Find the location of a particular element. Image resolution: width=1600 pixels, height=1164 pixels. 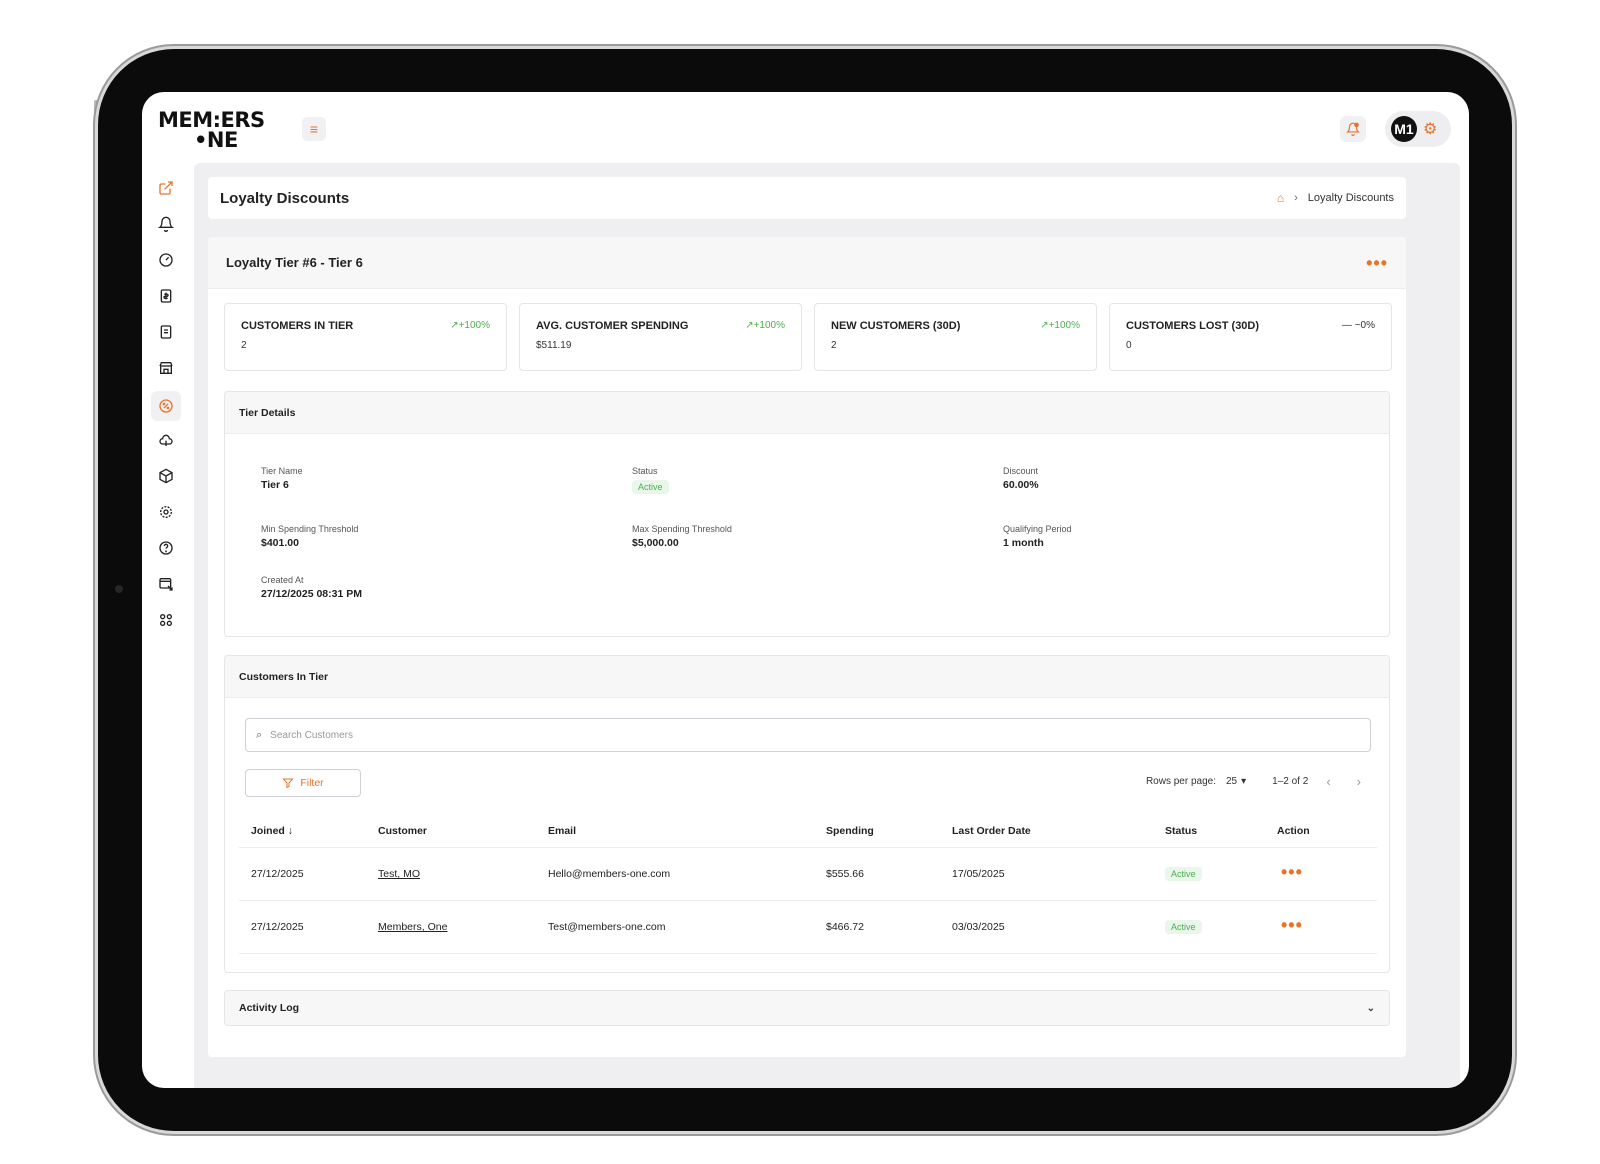

field-value: 1 month is located at coordinates (1023, 543).